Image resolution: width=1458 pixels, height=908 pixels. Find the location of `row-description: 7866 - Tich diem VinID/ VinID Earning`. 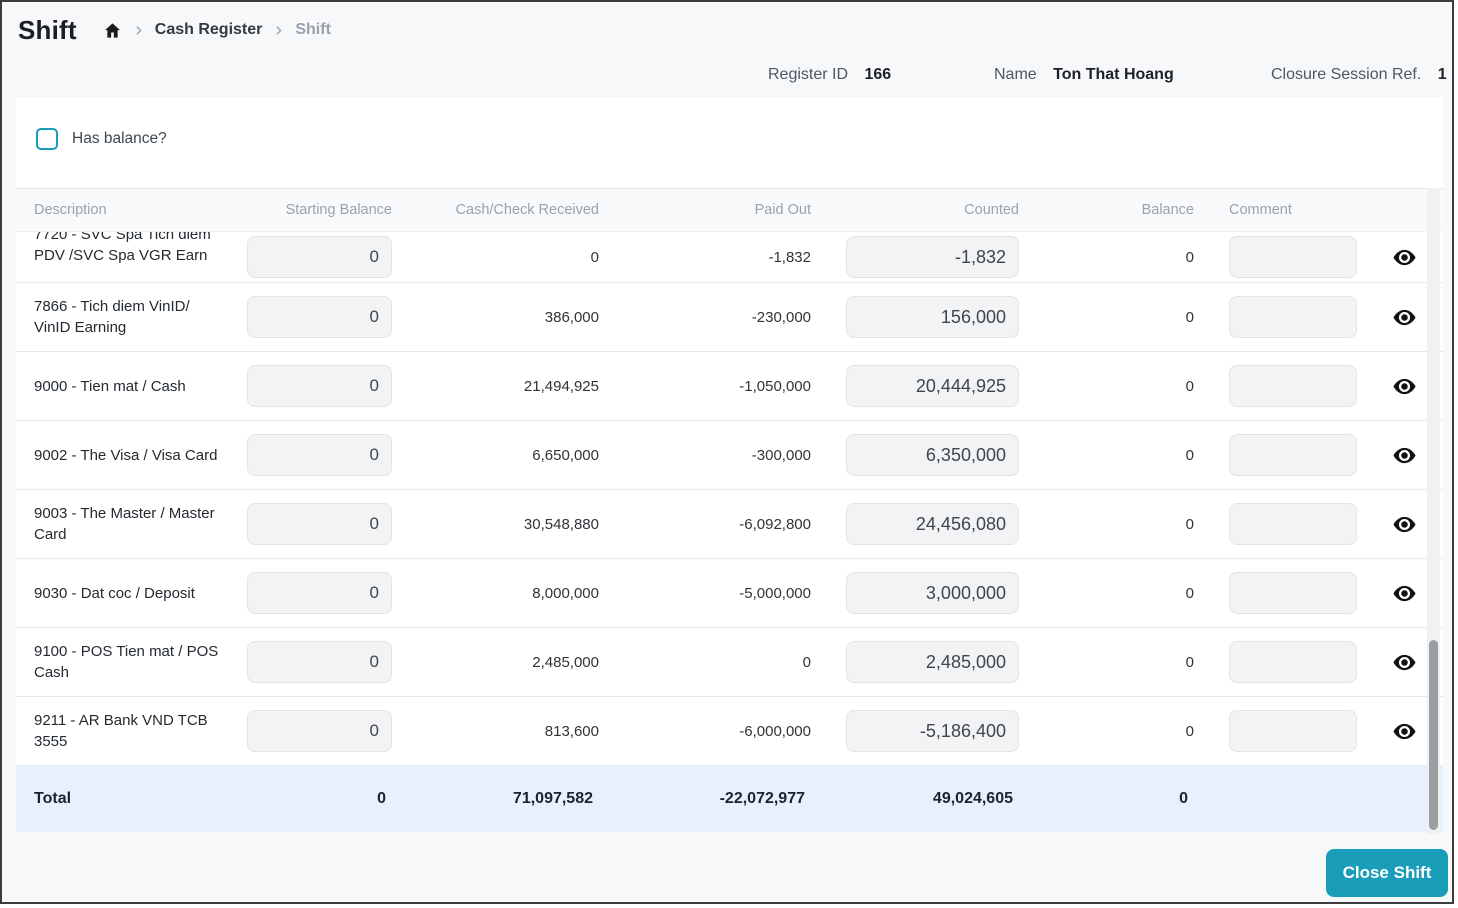

row-description: 7866 - Tich diem VinID/ VinID Earning is located at coordinates (112, 317).